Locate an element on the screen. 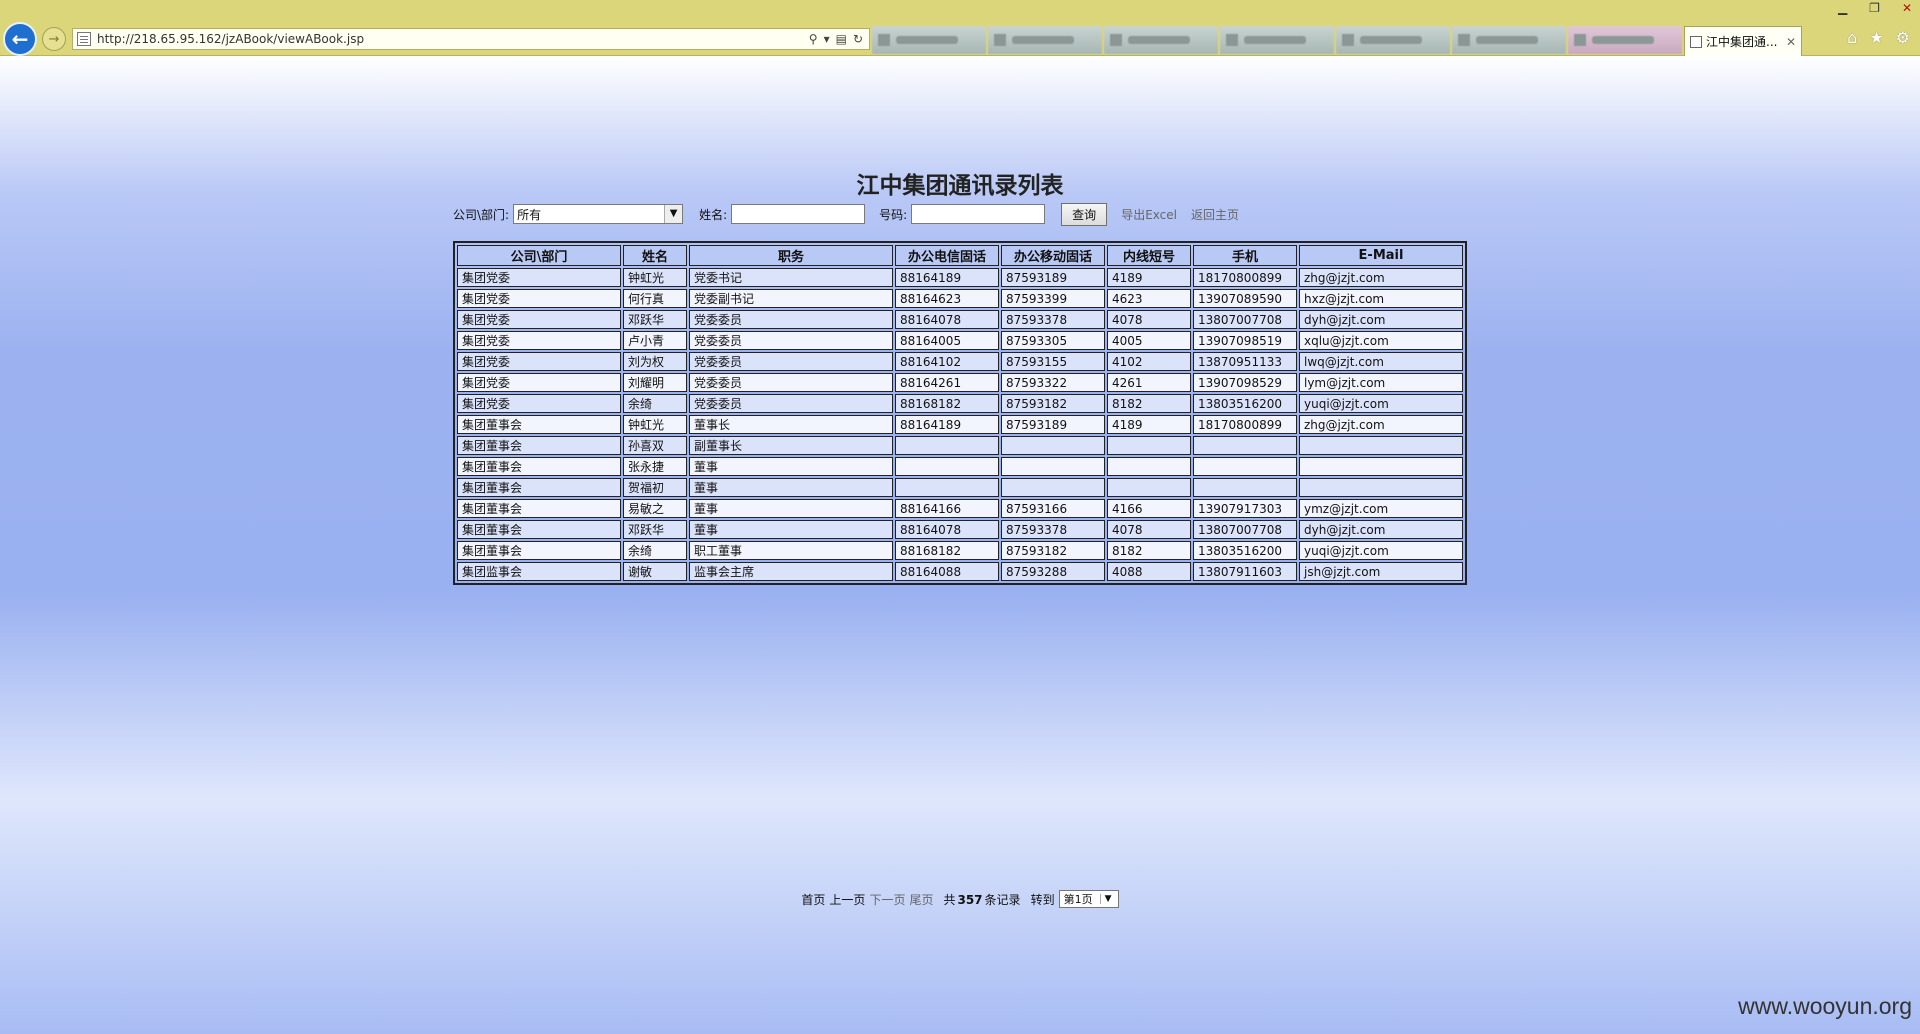  dept-select: 所有 ▼ is located at coordinates (598, 214).